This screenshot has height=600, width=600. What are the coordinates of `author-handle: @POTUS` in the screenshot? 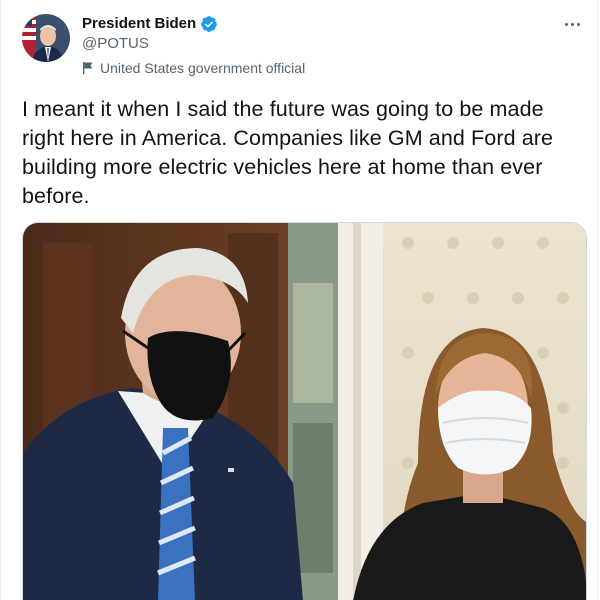 It's located at (115, 44).